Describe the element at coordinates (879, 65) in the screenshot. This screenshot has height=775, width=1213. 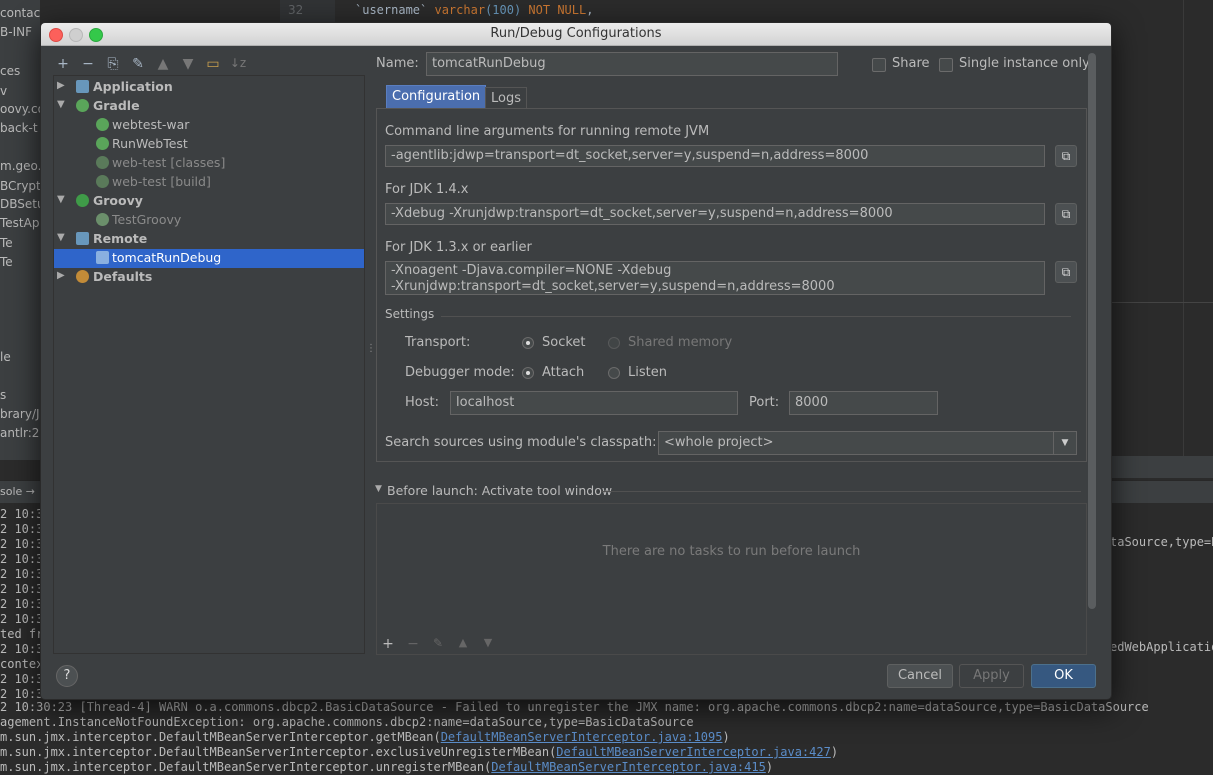
I see `share-checkbox` at that location.